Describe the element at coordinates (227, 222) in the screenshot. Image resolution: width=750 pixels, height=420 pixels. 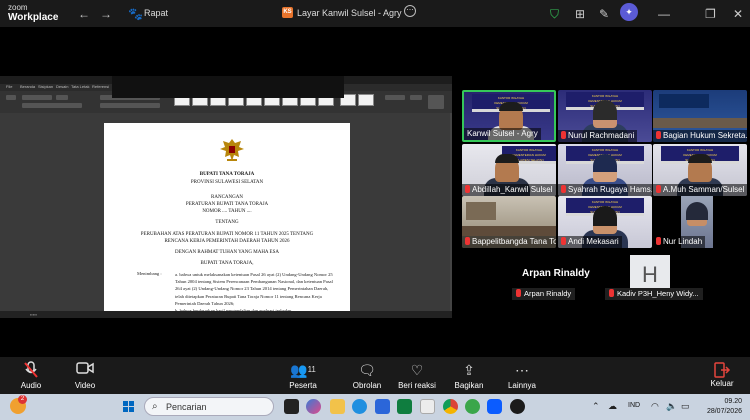
I see `about-label: TENTANG` at that location.